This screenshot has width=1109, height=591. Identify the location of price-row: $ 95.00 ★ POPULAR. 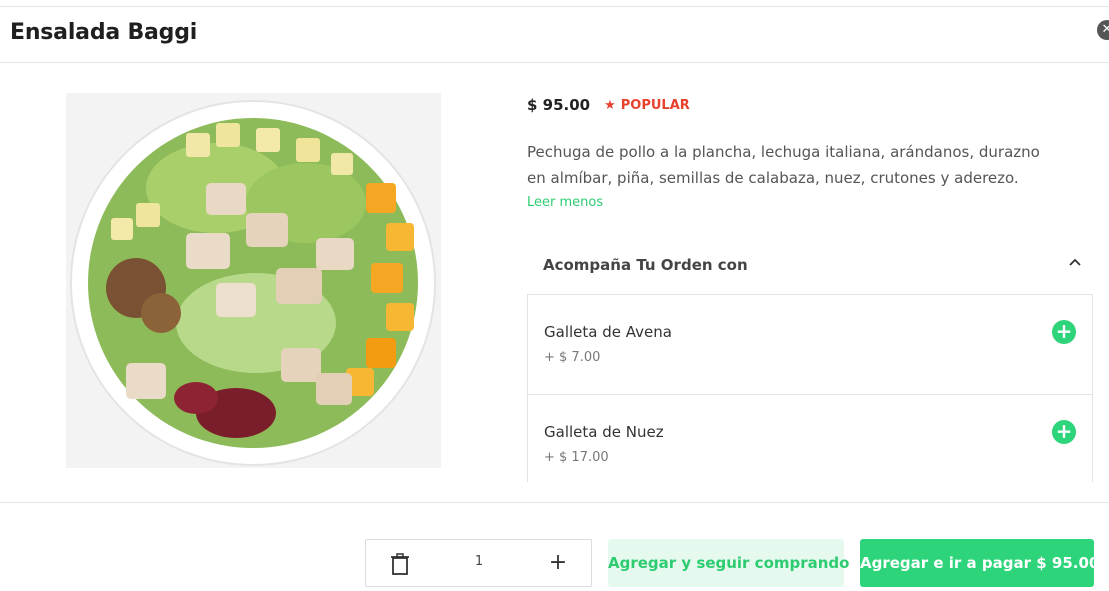
(608, 105).